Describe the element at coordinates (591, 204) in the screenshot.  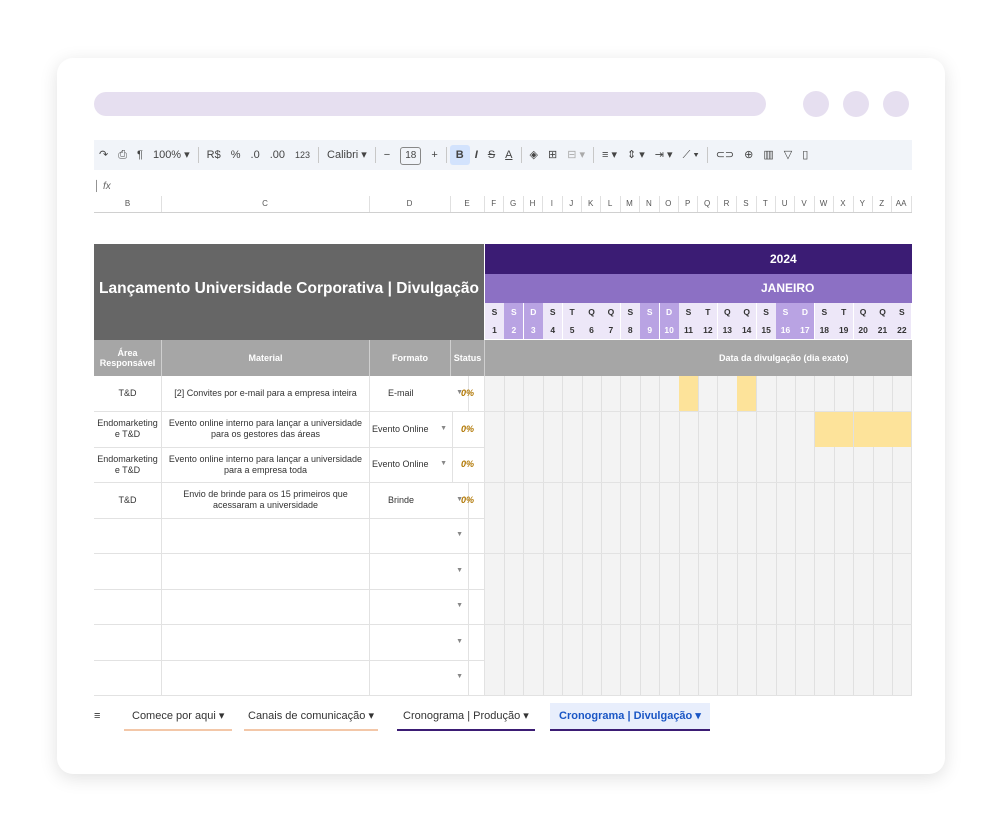
I see `column-header: K` at that location.